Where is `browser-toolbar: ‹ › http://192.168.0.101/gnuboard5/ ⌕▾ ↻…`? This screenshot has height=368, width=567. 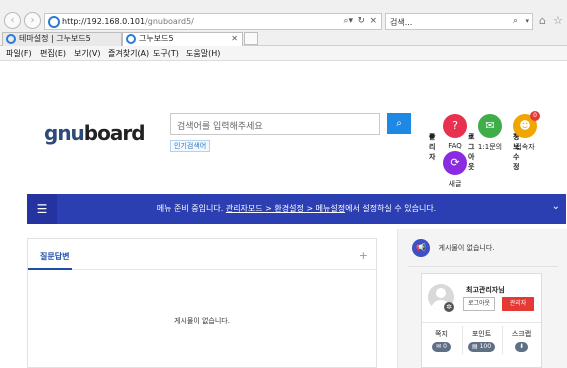
browser-toolbar: ‹ › http://192.168.0.101/gnuboard5/ ⌕▾ ↻… is located at coordinates (283, 15).